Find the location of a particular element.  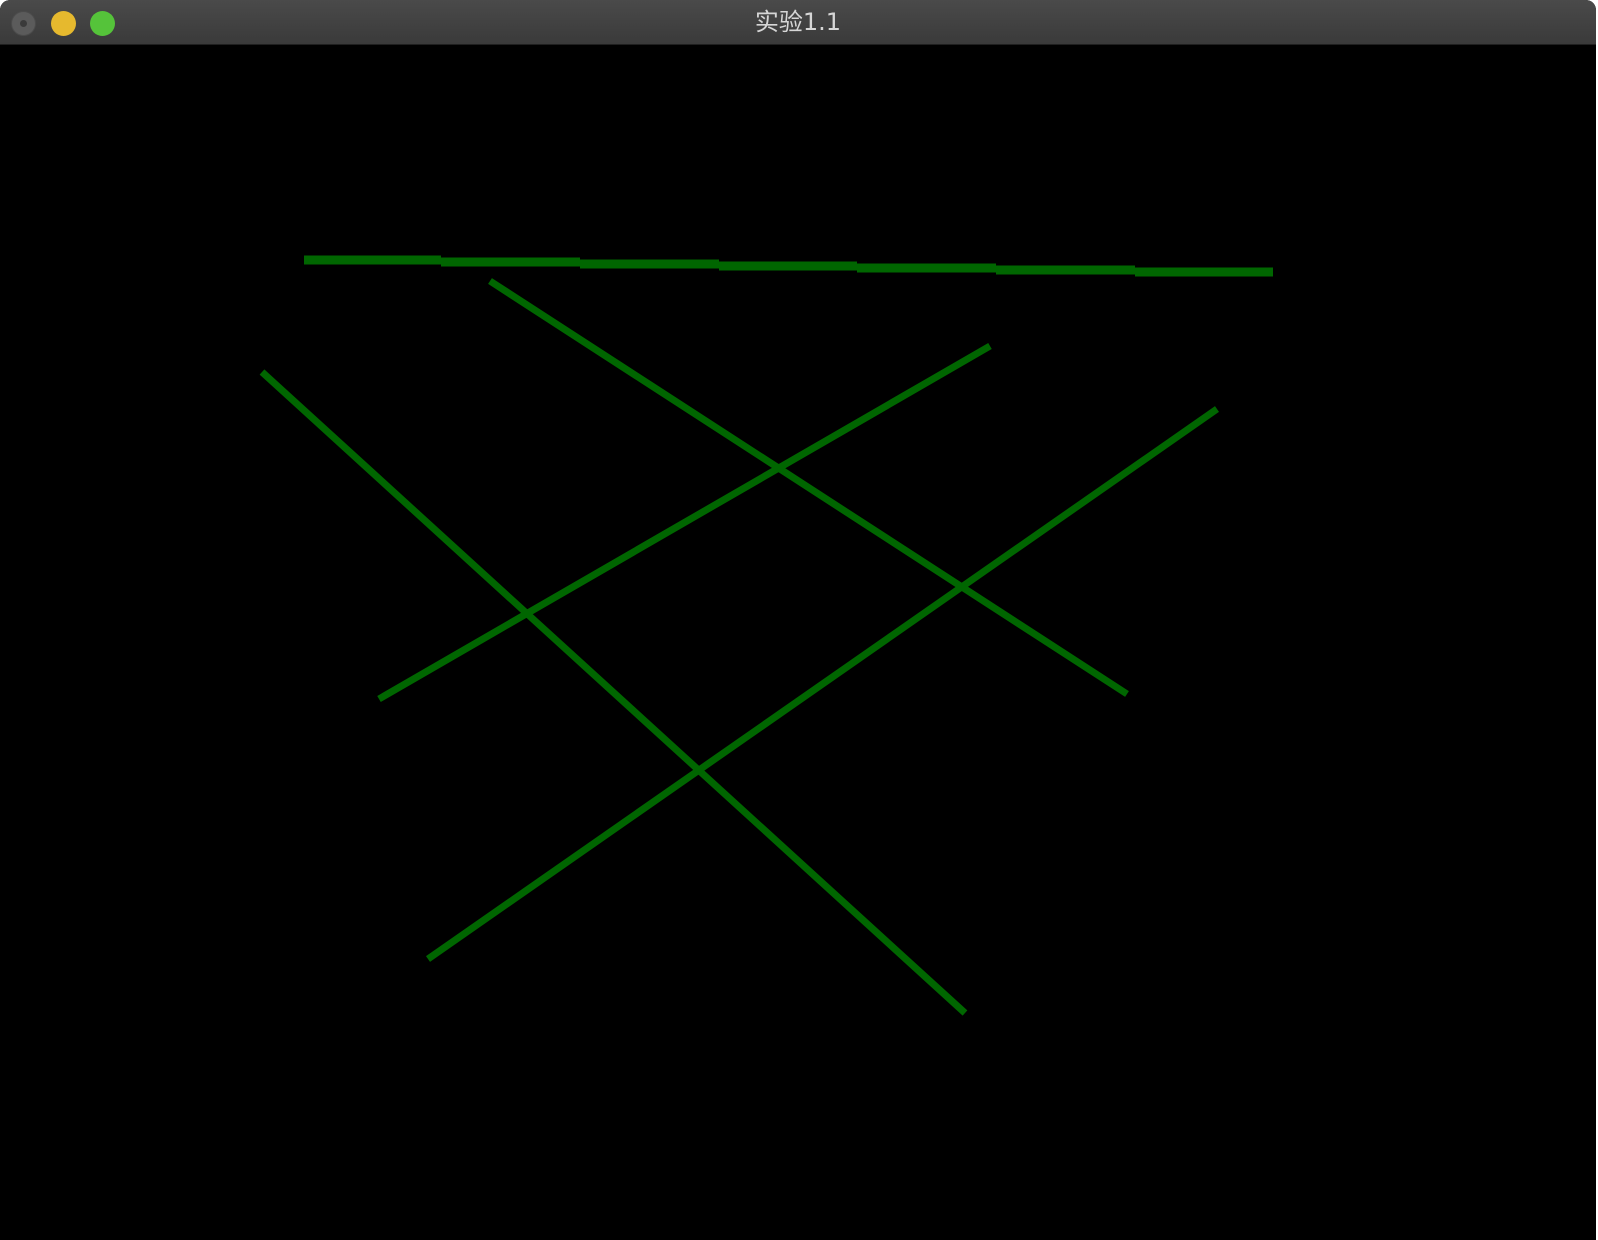

window-title: 实验1.1 is located at coordinates (798, 22).